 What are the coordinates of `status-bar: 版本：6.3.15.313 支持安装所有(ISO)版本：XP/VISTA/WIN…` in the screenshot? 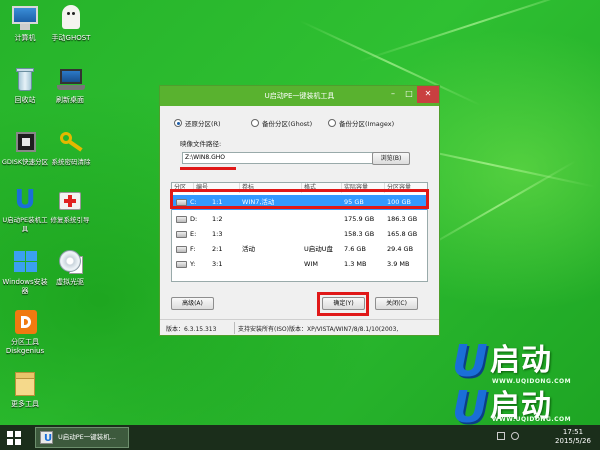 It's located at (299, 327).